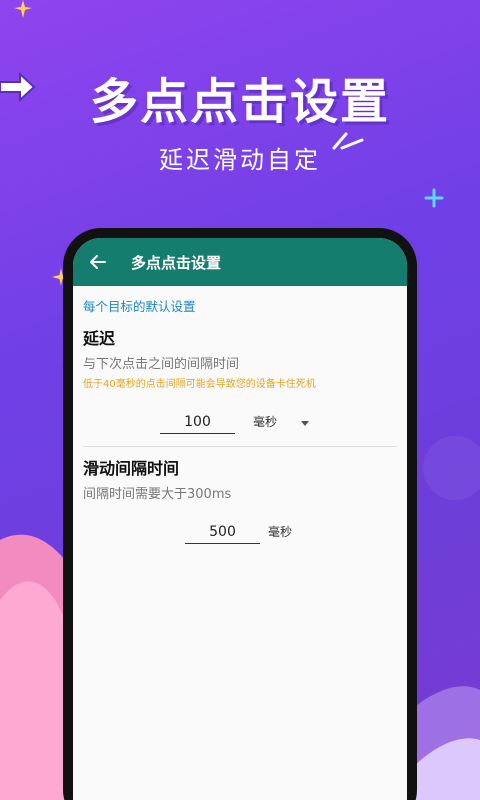 The image size is (480, 800). What do you see at coordinates (239, 102) in the screenshot?
I see `banner-title: 多点点击设置` at bounding box center [239, 102].